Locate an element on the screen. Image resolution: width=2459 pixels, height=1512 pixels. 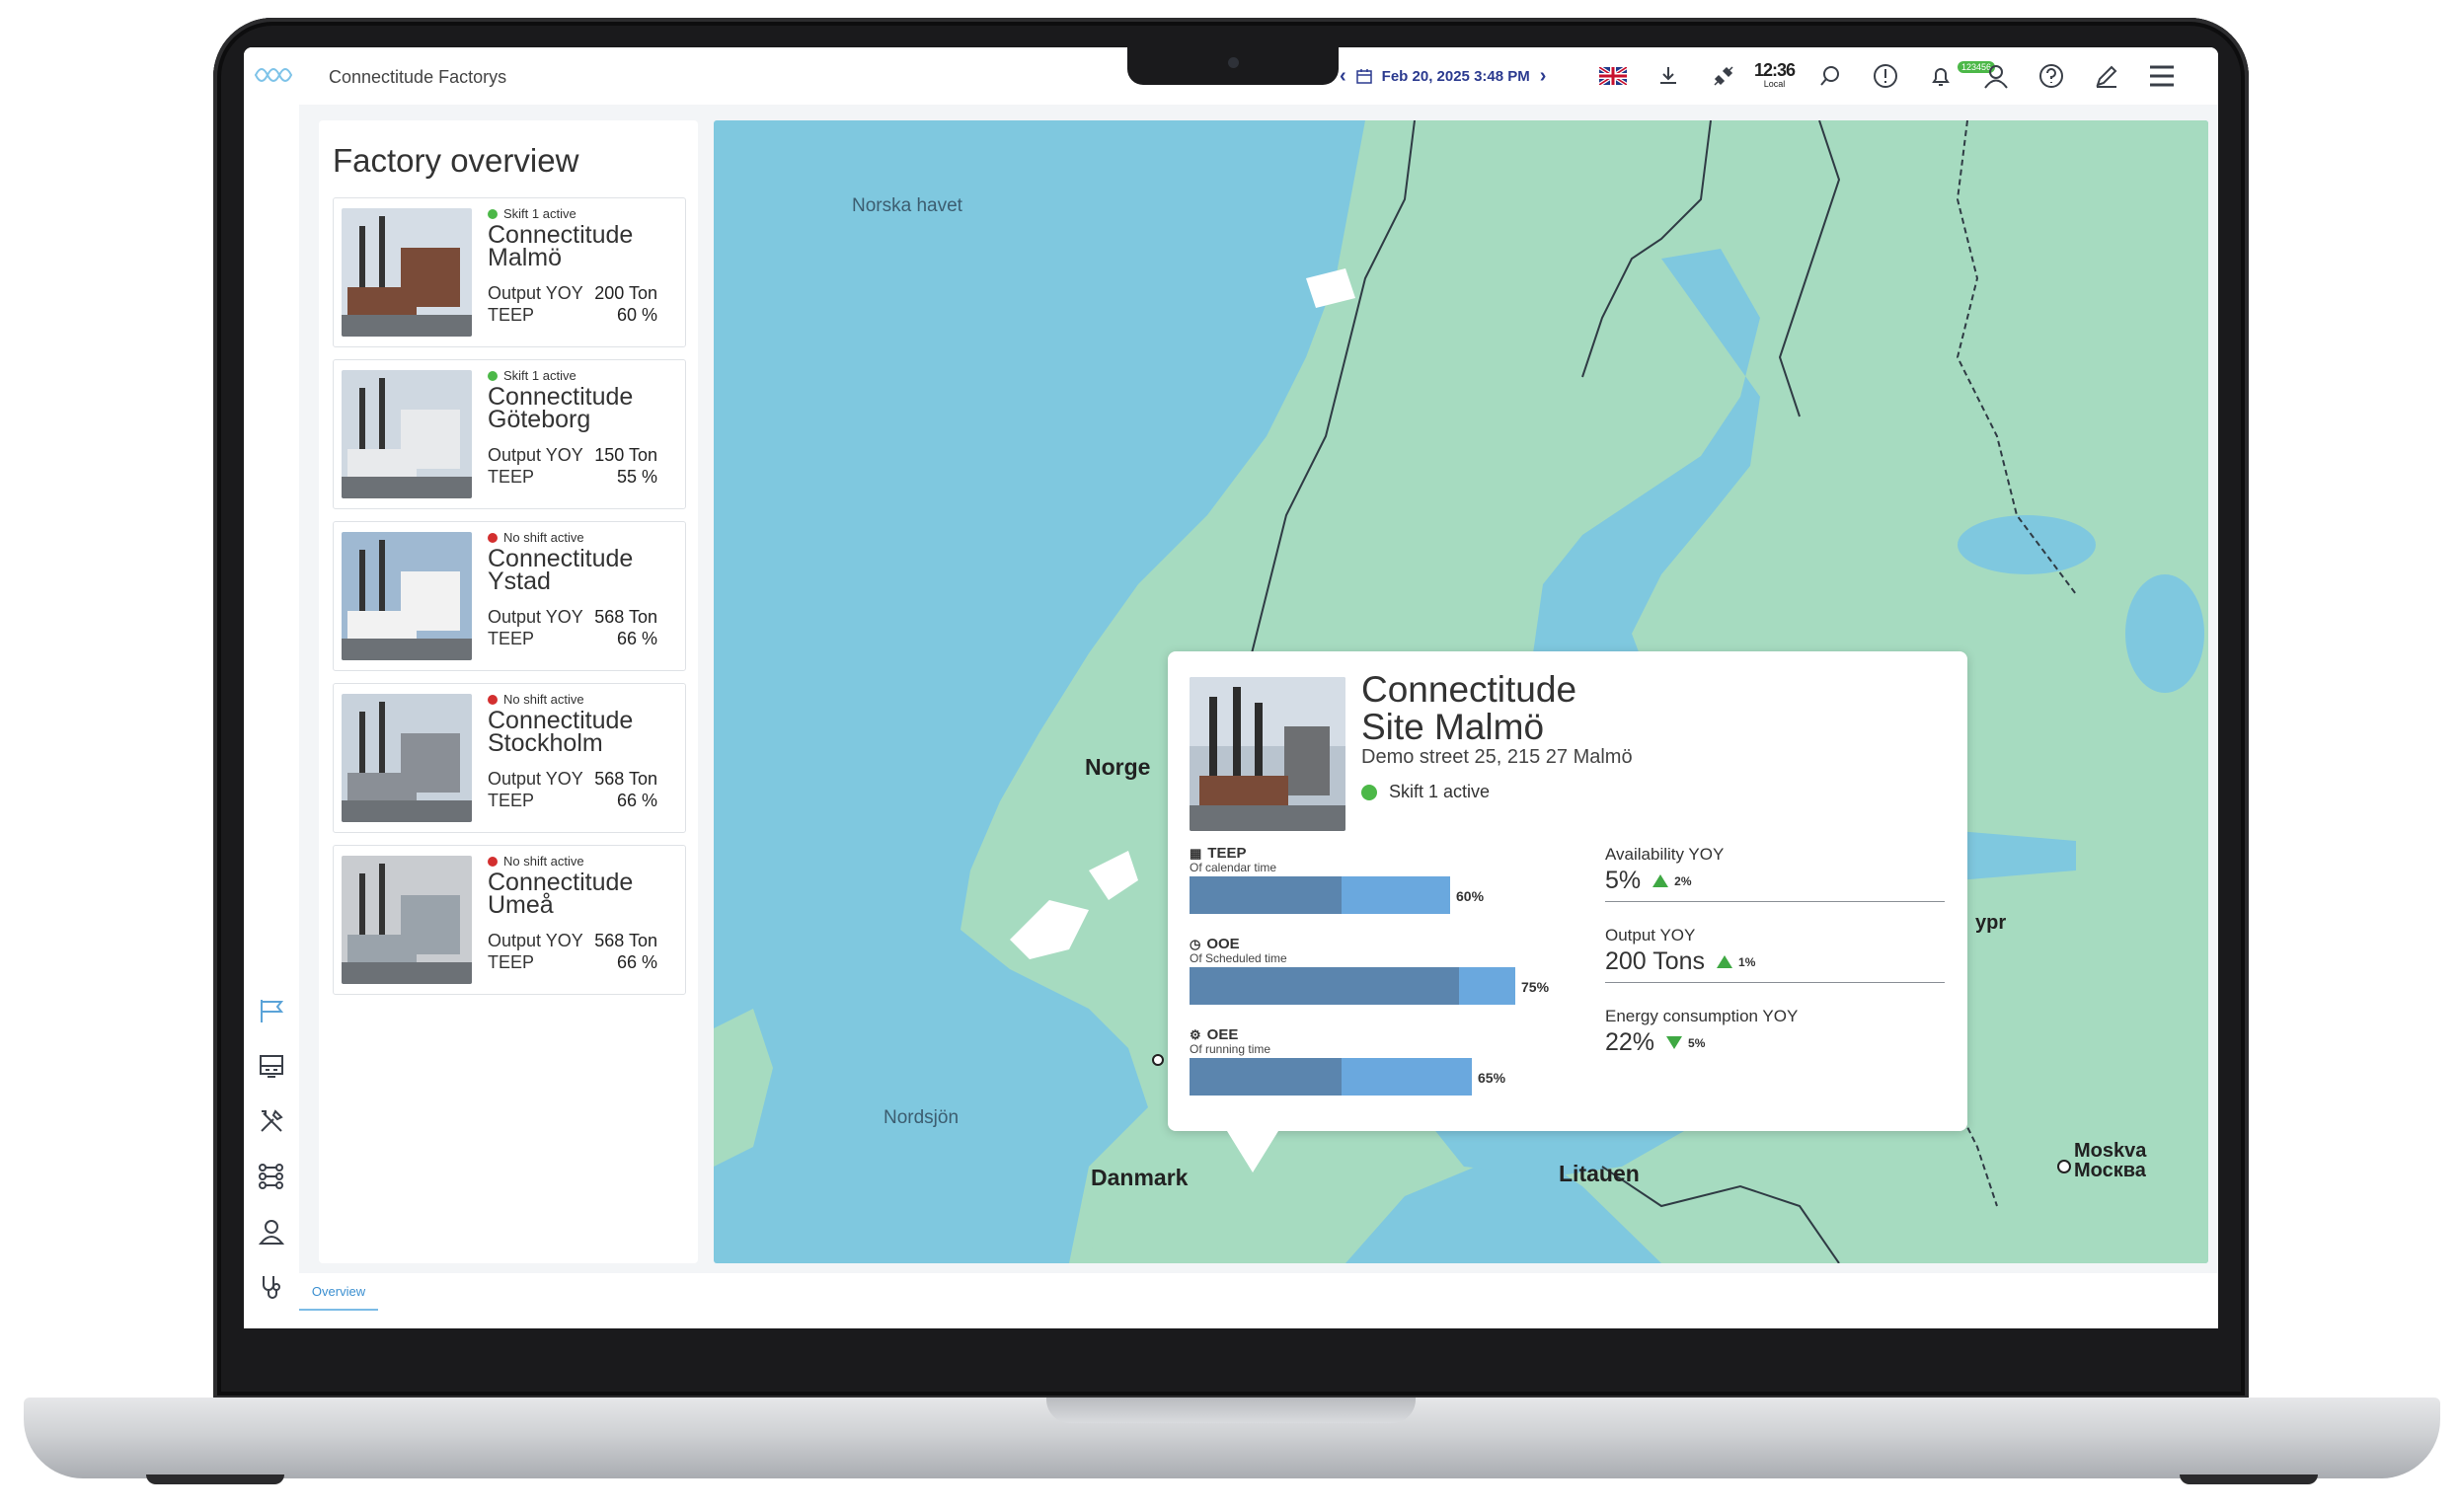
alert-icon is located at coordinates (1885, 76).